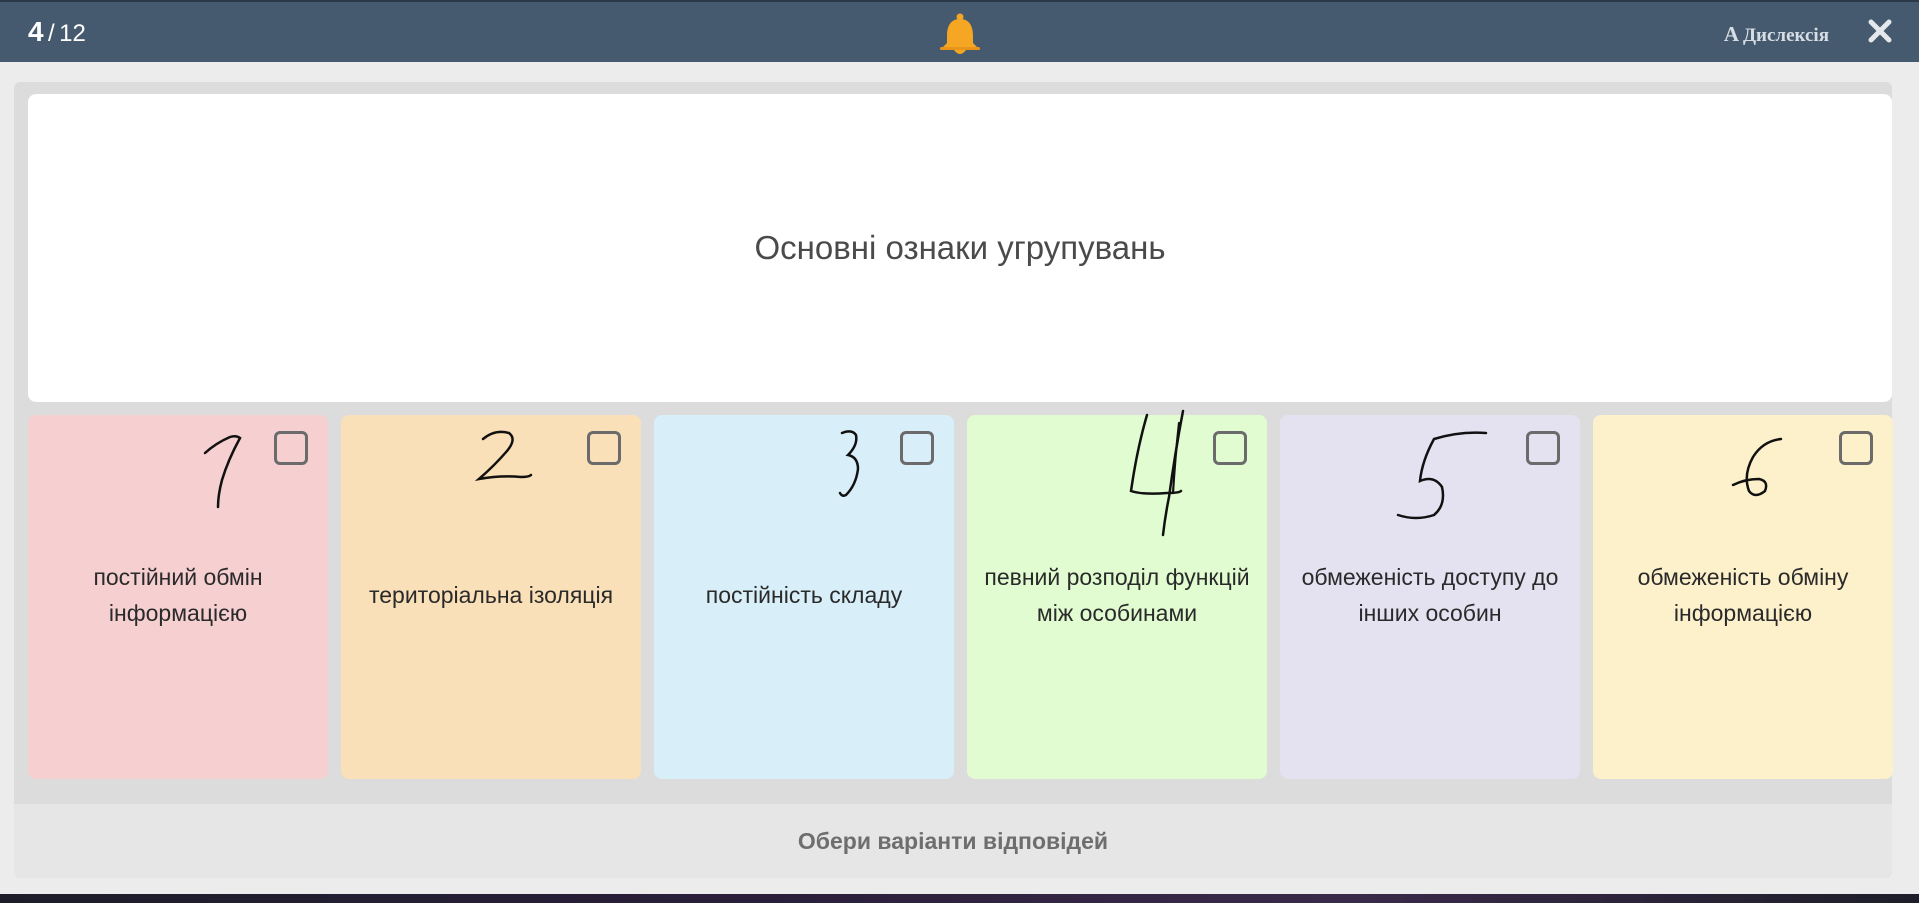 Image resolution: width=1919 pixels, height=903 pixels. I want to click on dyslexia-icon: A, so click(1731, 34).